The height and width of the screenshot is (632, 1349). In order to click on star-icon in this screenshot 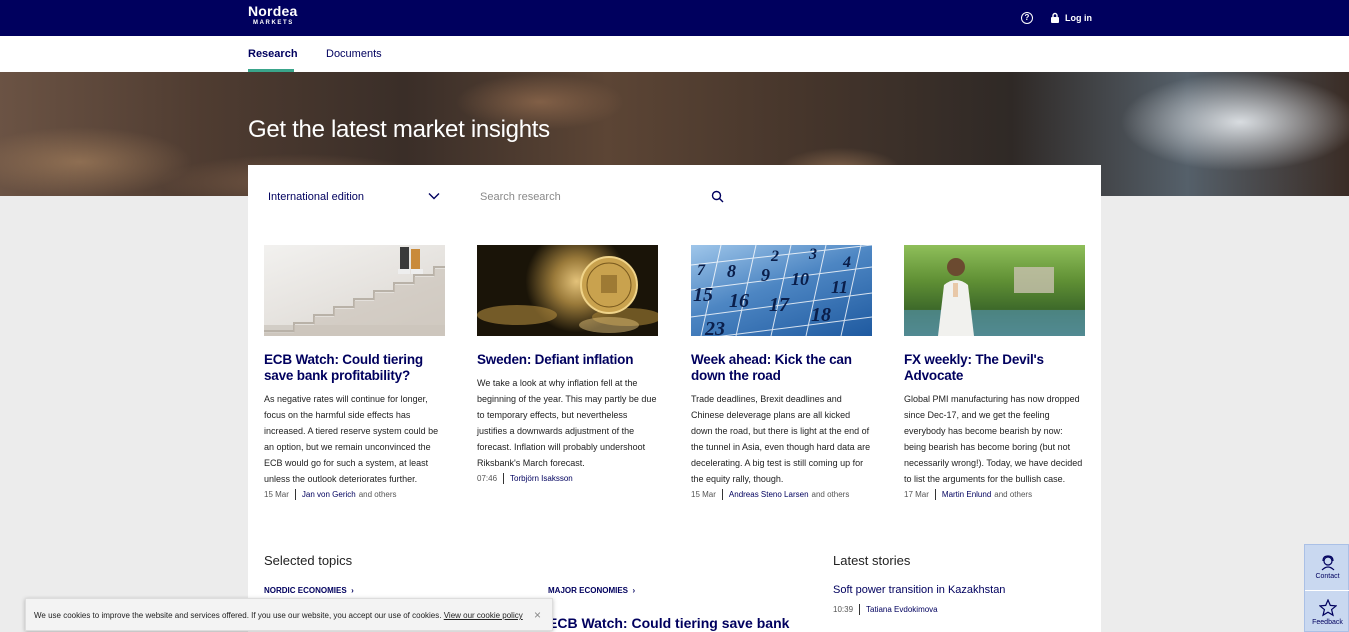, I will do `click(1327, 608)`.